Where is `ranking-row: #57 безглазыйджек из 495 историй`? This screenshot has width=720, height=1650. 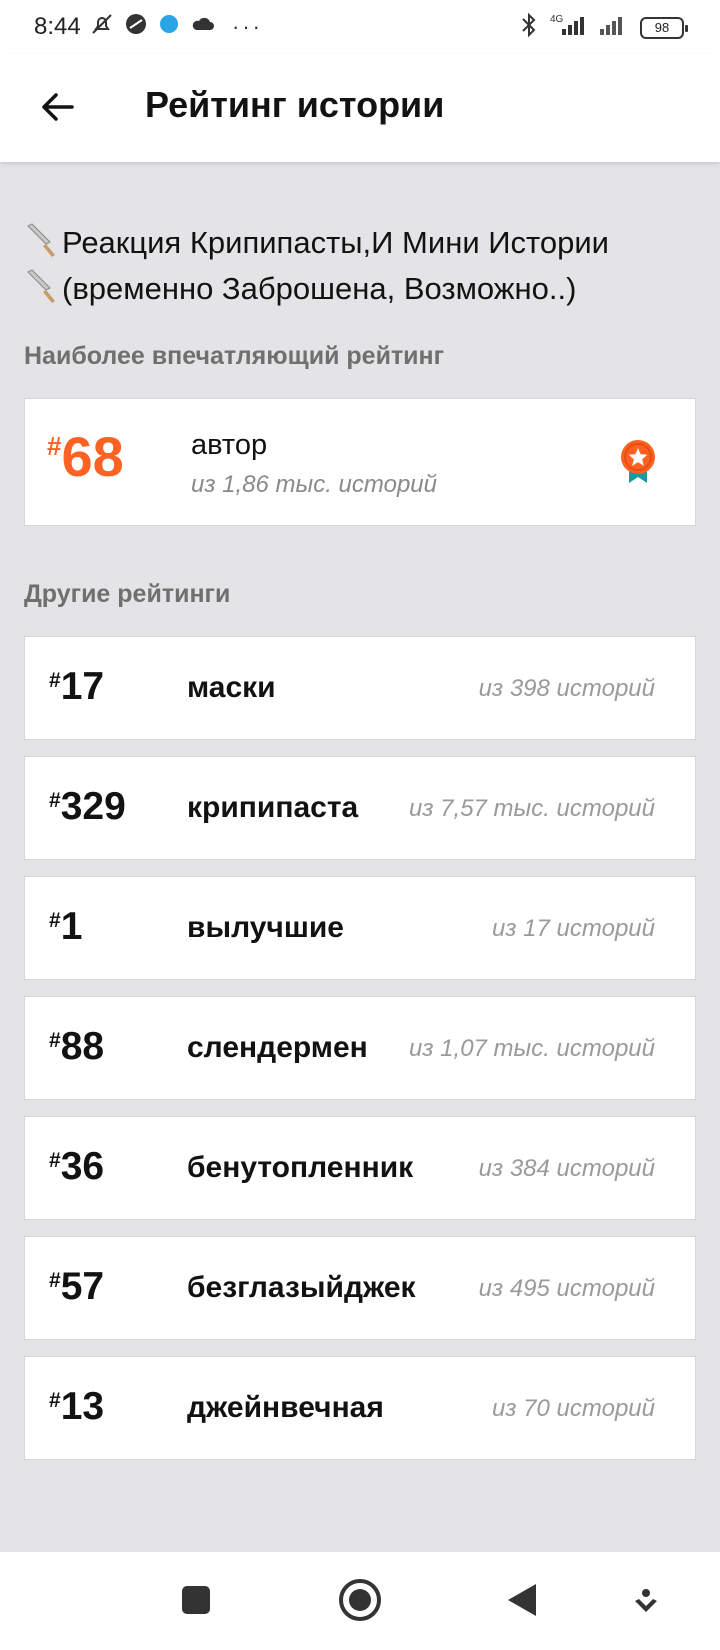
ranking-row: #57 безглазыйджек из 495 историй is located at coordinates (360, 1288).